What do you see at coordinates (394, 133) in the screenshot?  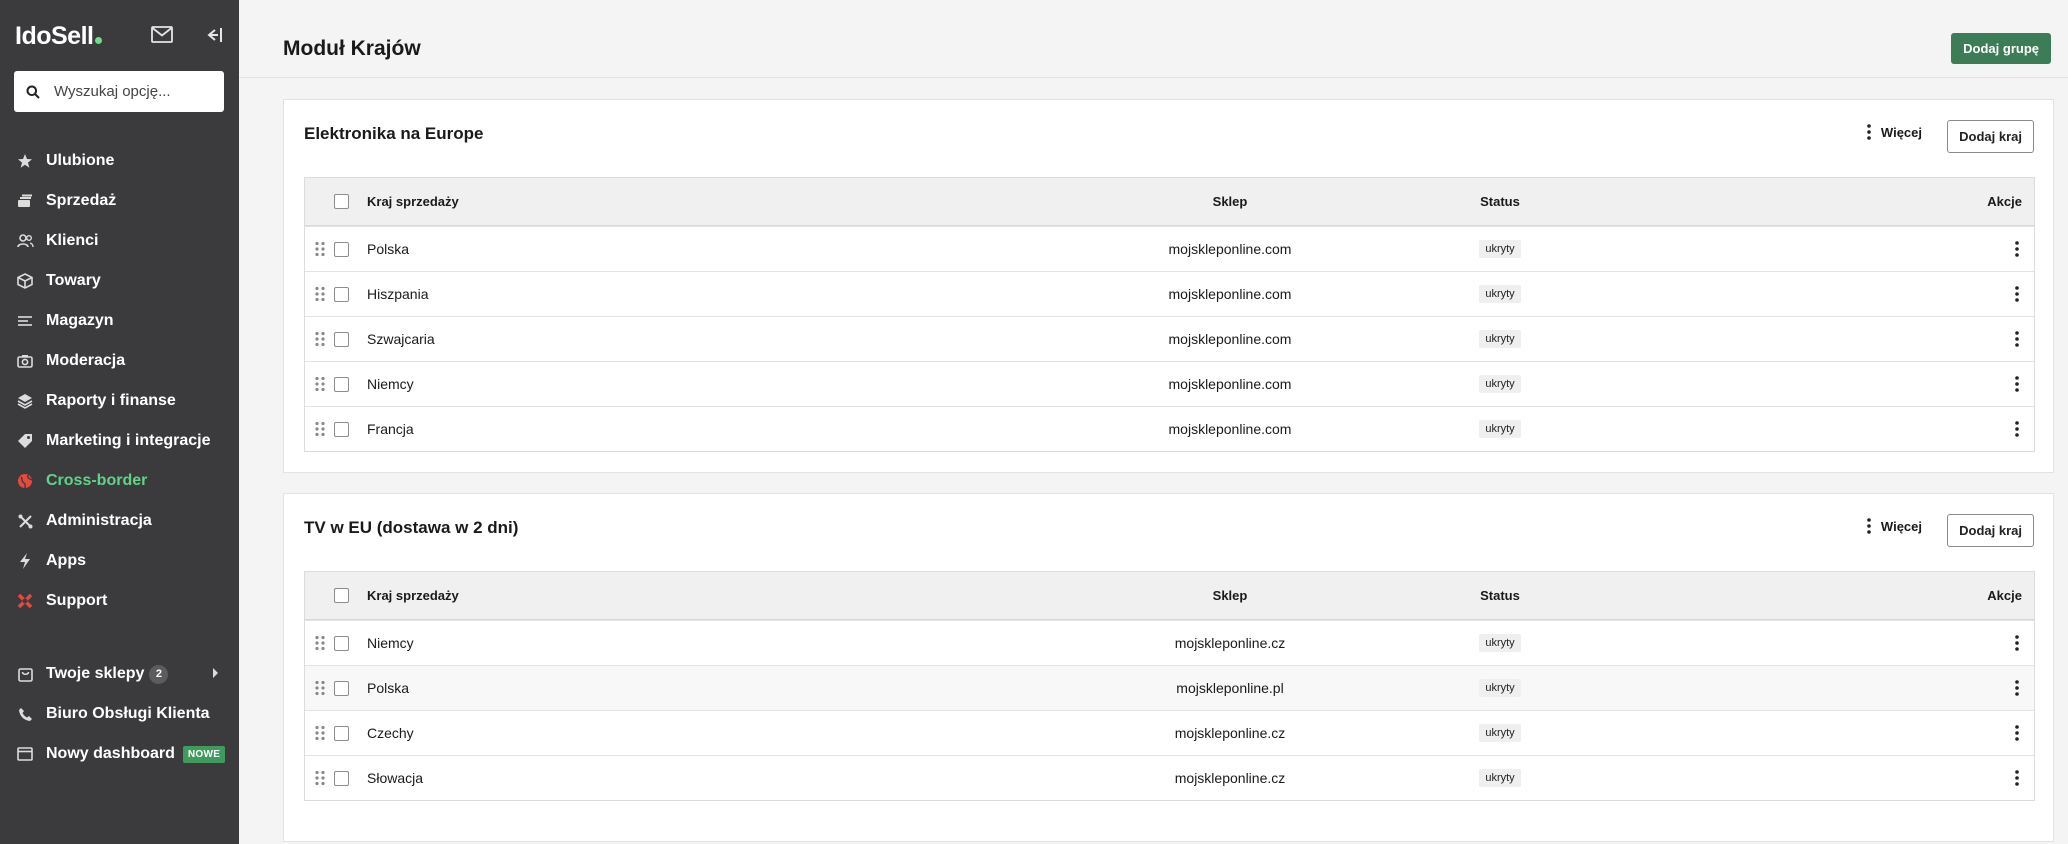 I see `group-title: Elektronika na Europe` at bounding box center [394, 133].